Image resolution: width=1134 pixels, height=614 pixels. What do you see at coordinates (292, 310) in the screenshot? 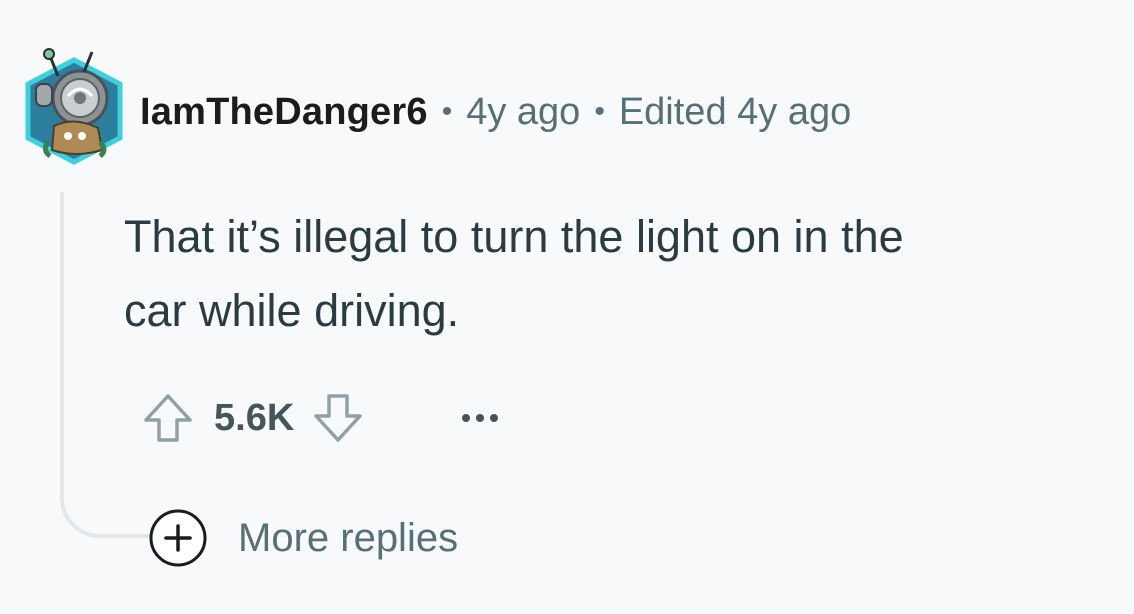
I see `comment-body-line: car while driving.` at bounding box center [292, 310].